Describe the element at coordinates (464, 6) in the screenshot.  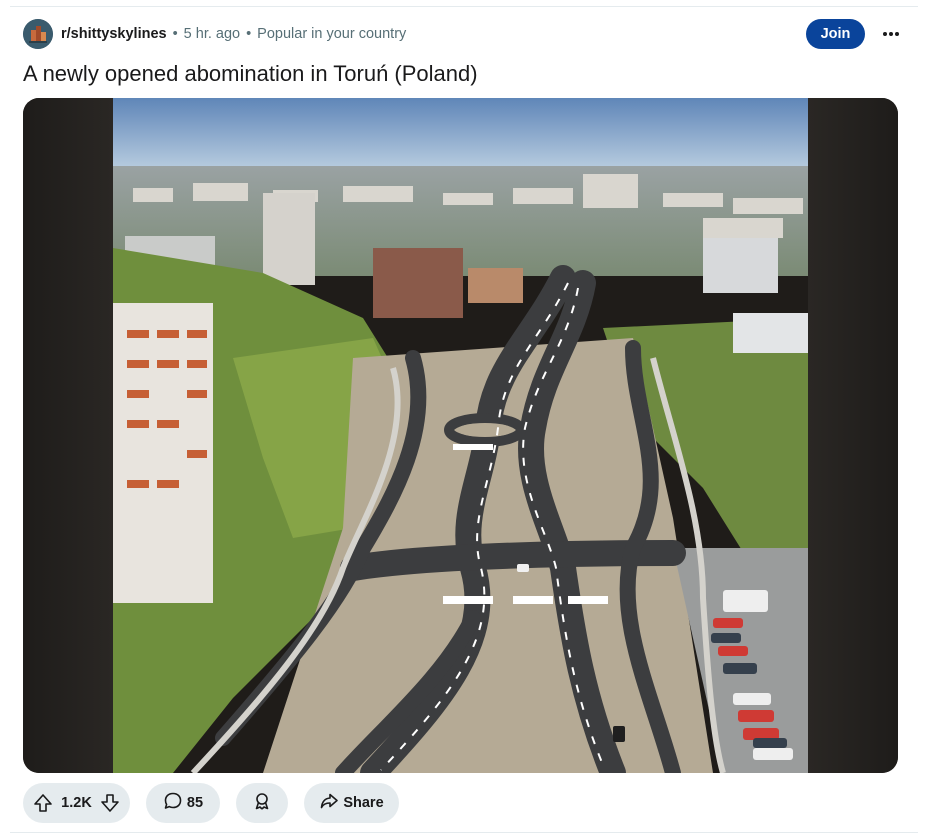
I see `top-divider` at that location.